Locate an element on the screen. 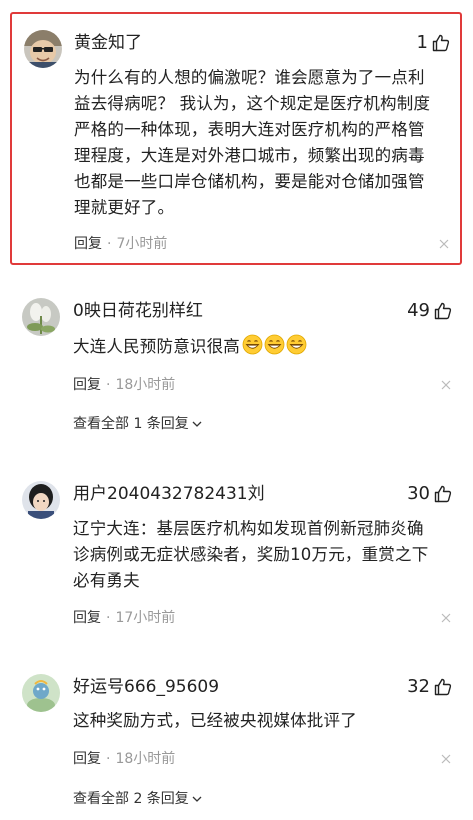 This screenshot has height=820, width=473. comment-username: 好运号666_95609 is located at coordinates (146, 687).